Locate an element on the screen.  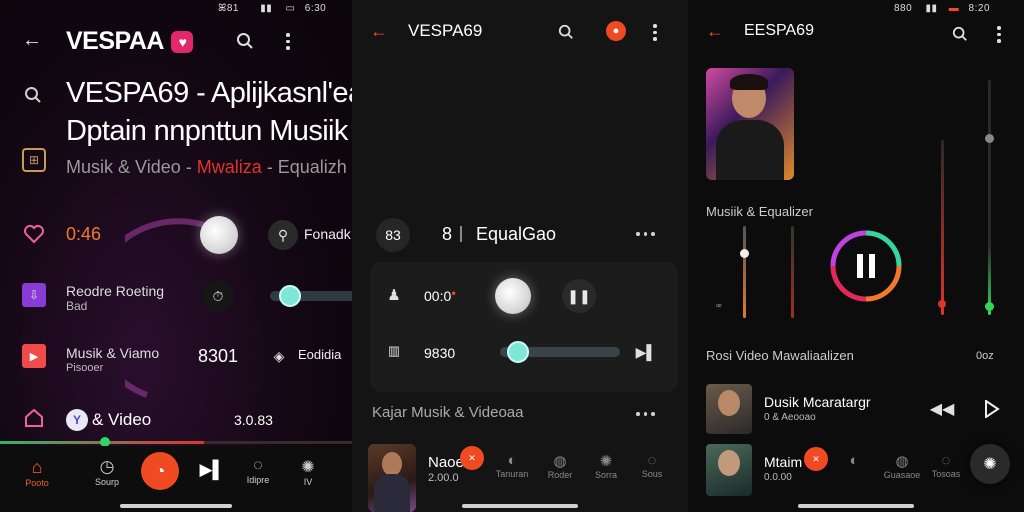
tuner-icon: ◐ is located at coordinates (854, 460).